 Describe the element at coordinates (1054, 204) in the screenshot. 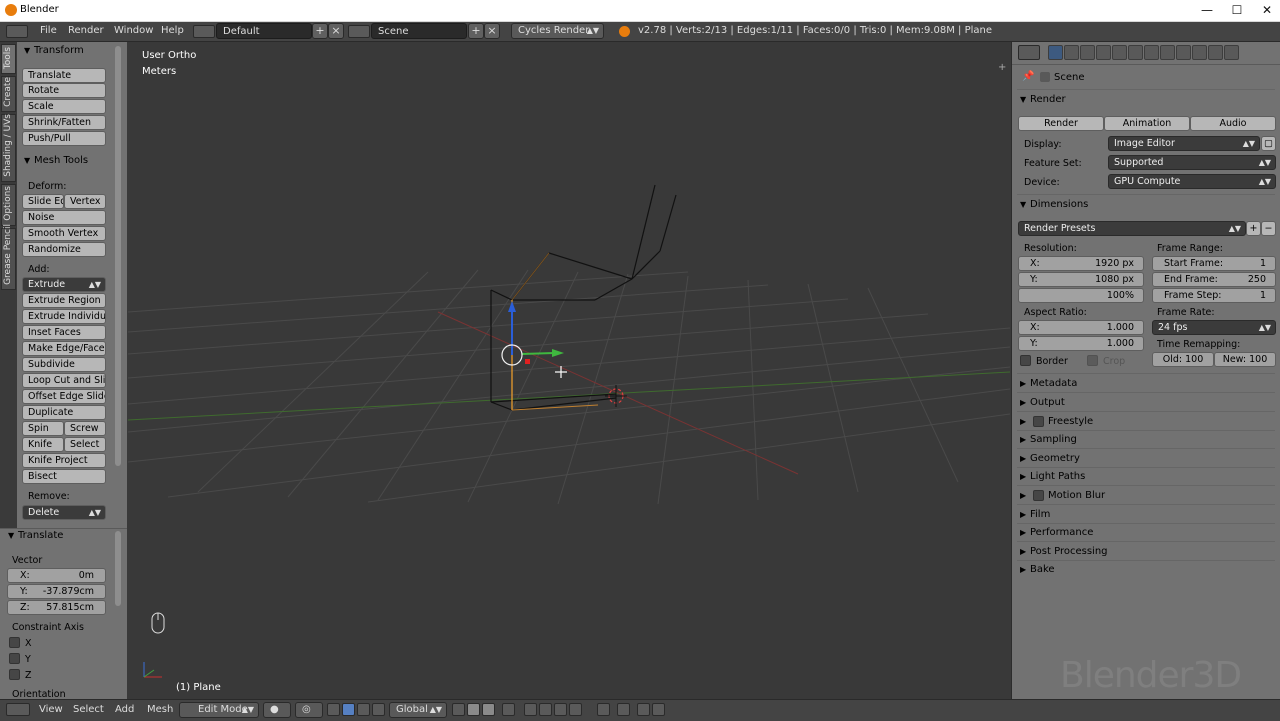

I see `dimensions-panel-header: ▼ Dimensions` at that location.